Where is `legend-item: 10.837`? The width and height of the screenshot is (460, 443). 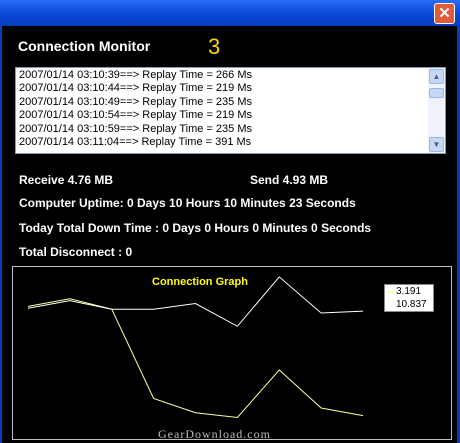
legend-item: 10.837 is located at coordinates (409, 304).